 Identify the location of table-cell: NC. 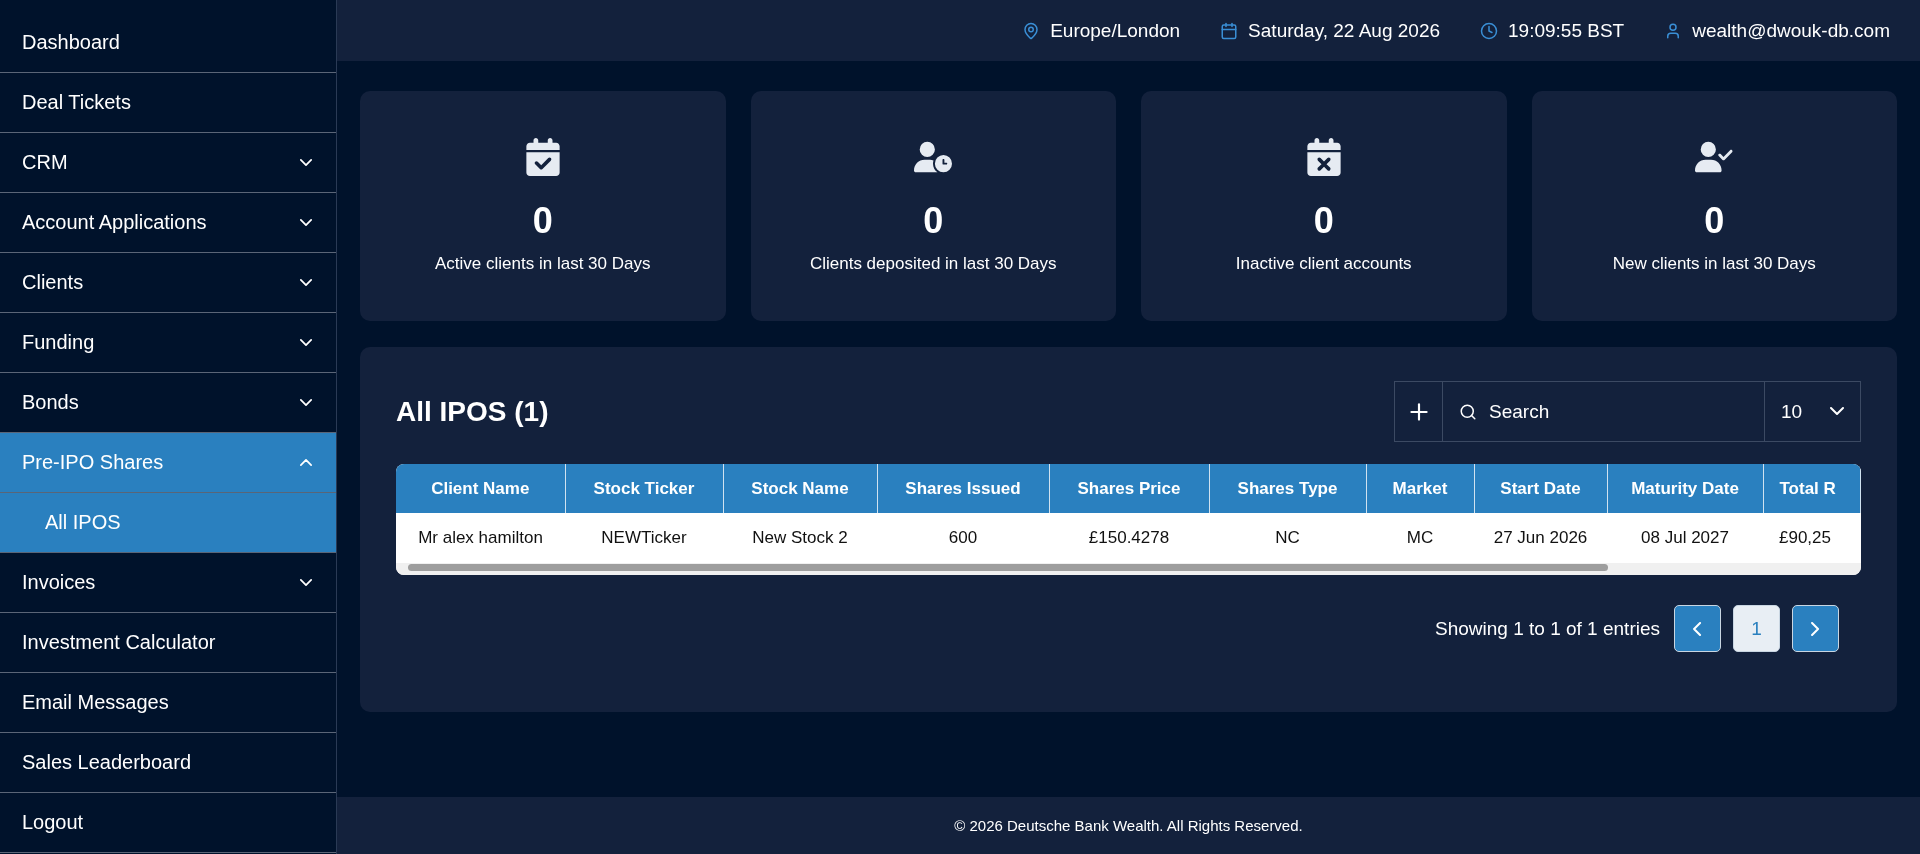
(1287, 538).